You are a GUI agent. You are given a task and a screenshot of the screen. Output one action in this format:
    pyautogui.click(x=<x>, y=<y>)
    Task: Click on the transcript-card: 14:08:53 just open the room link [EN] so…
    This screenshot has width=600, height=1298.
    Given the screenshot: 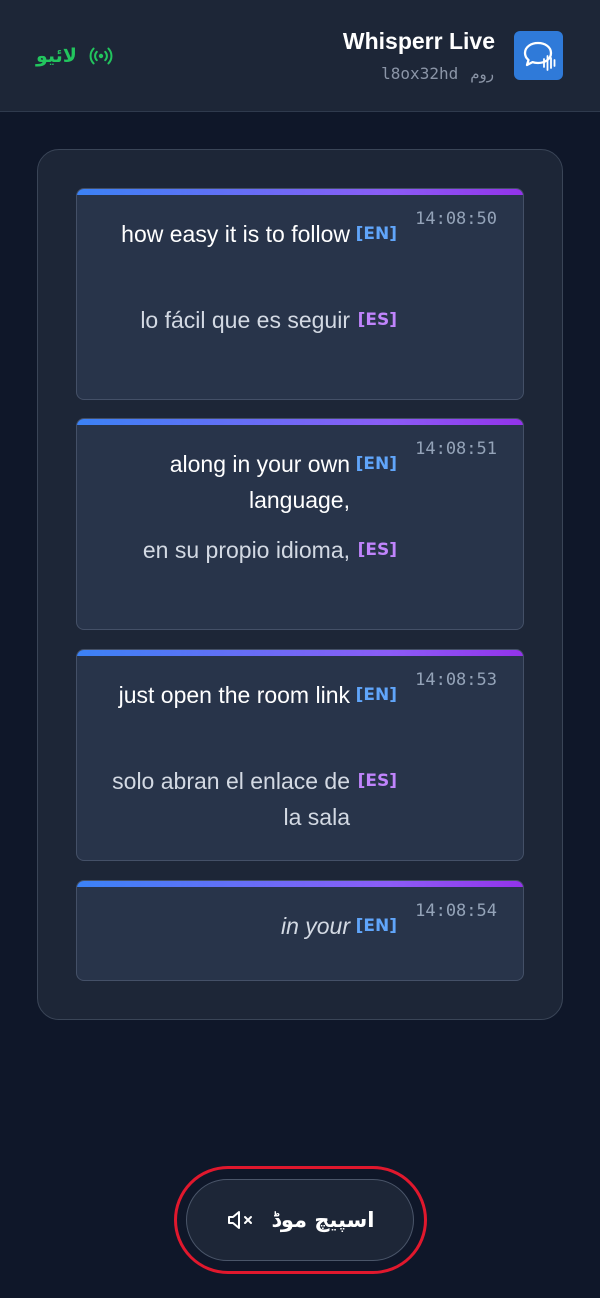 What is the action you would take?
    pyautogui.click(x=300, y=755)
    